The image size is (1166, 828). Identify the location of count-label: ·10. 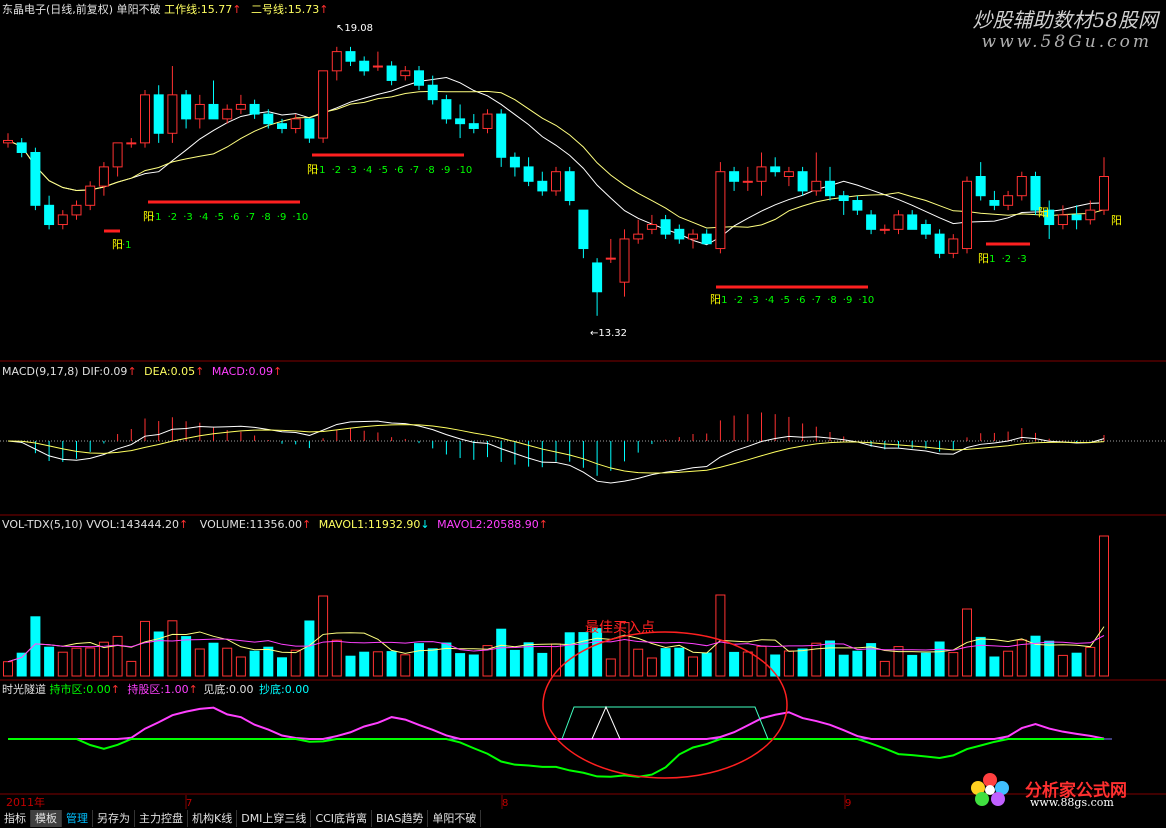
(300, 217).